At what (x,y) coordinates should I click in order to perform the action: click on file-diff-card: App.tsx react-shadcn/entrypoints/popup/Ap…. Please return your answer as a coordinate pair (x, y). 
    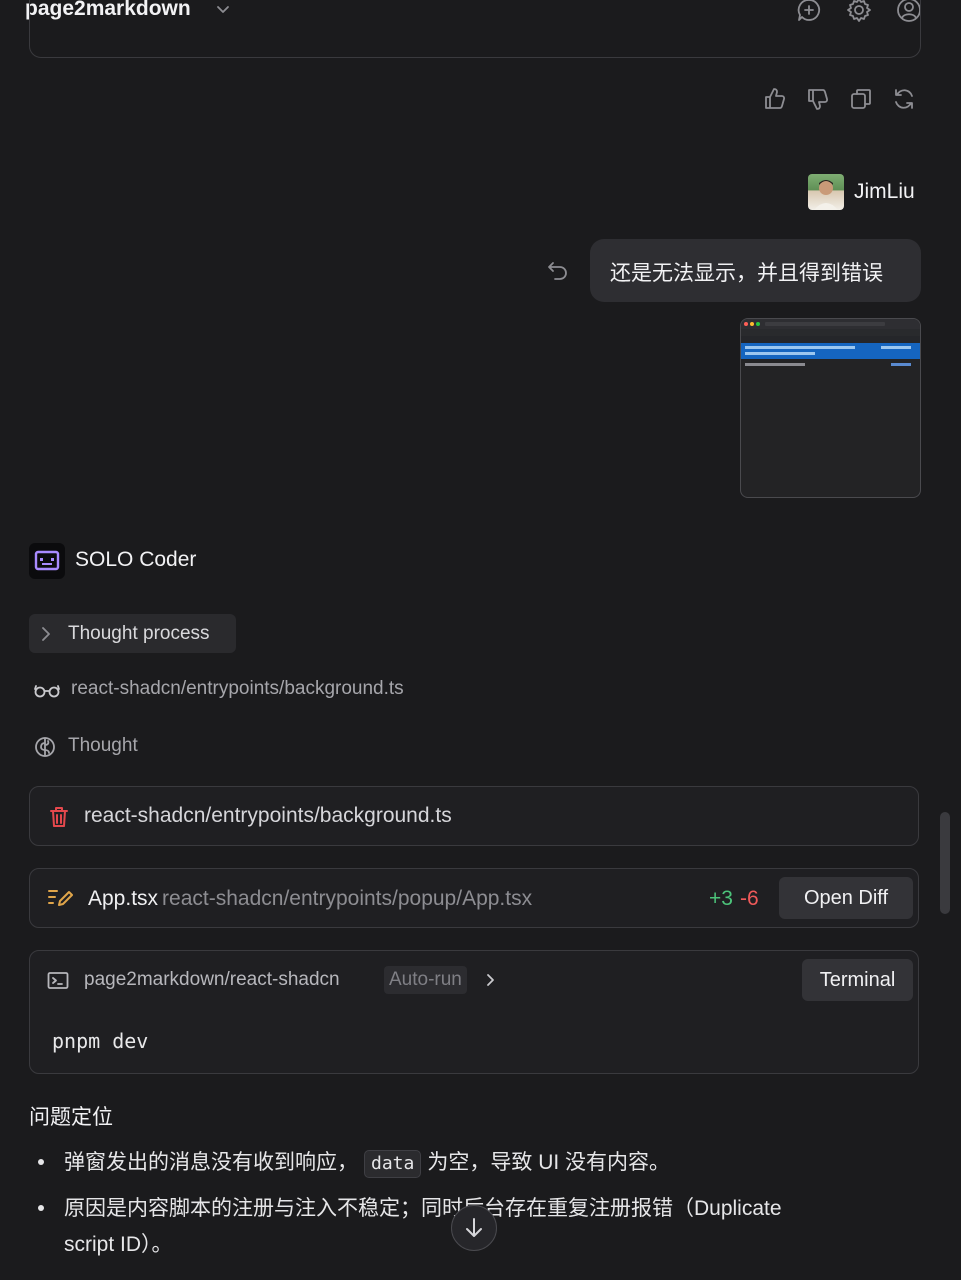
    Looking at the image, I should click on (474, 898).